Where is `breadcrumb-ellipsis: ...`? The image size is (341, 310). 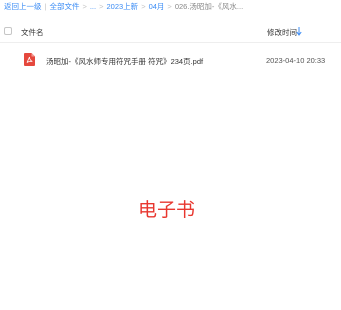
breadcrumb-ellipsis: ... is located at coordinates (93, 6).